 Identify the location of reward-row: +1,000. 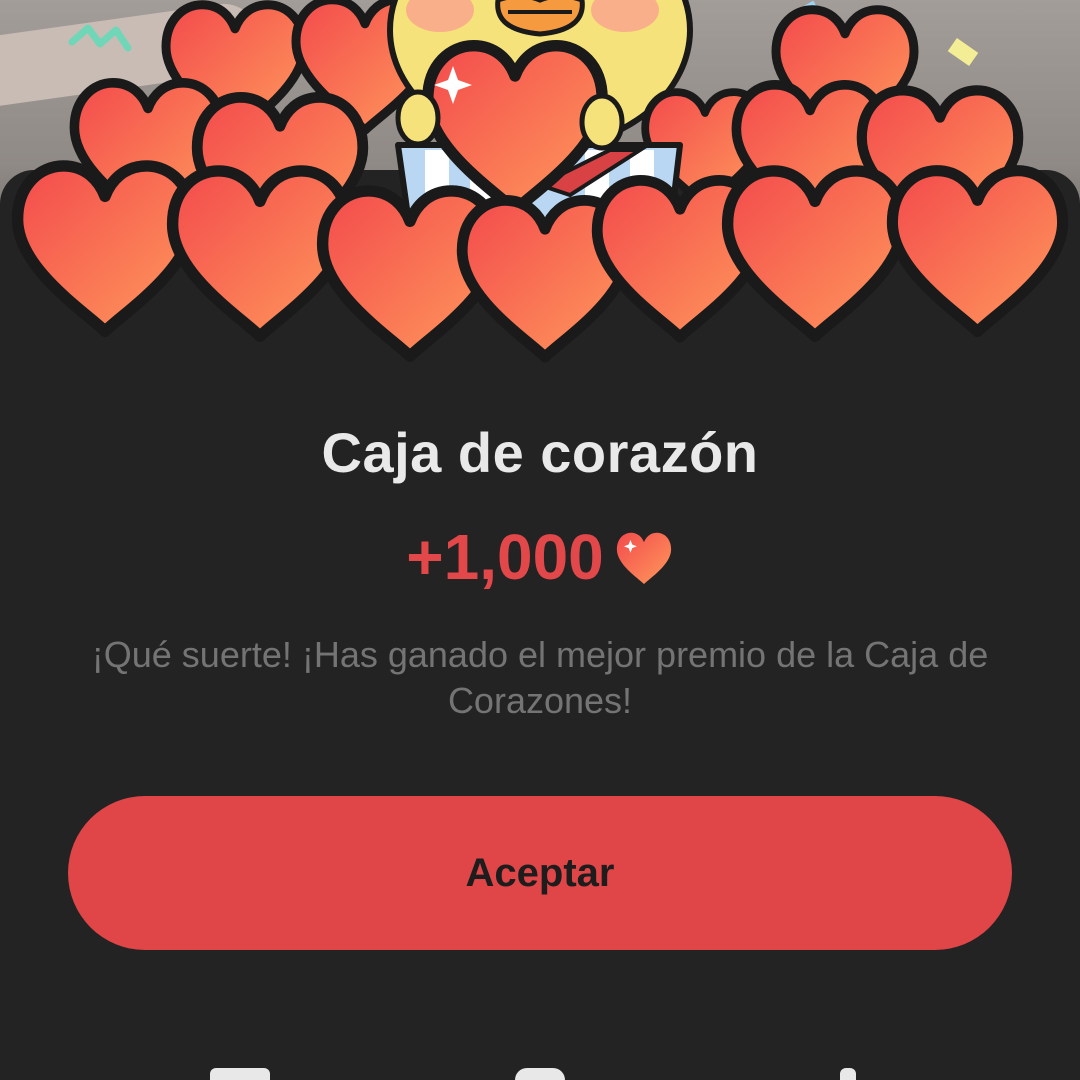
(540, 557).